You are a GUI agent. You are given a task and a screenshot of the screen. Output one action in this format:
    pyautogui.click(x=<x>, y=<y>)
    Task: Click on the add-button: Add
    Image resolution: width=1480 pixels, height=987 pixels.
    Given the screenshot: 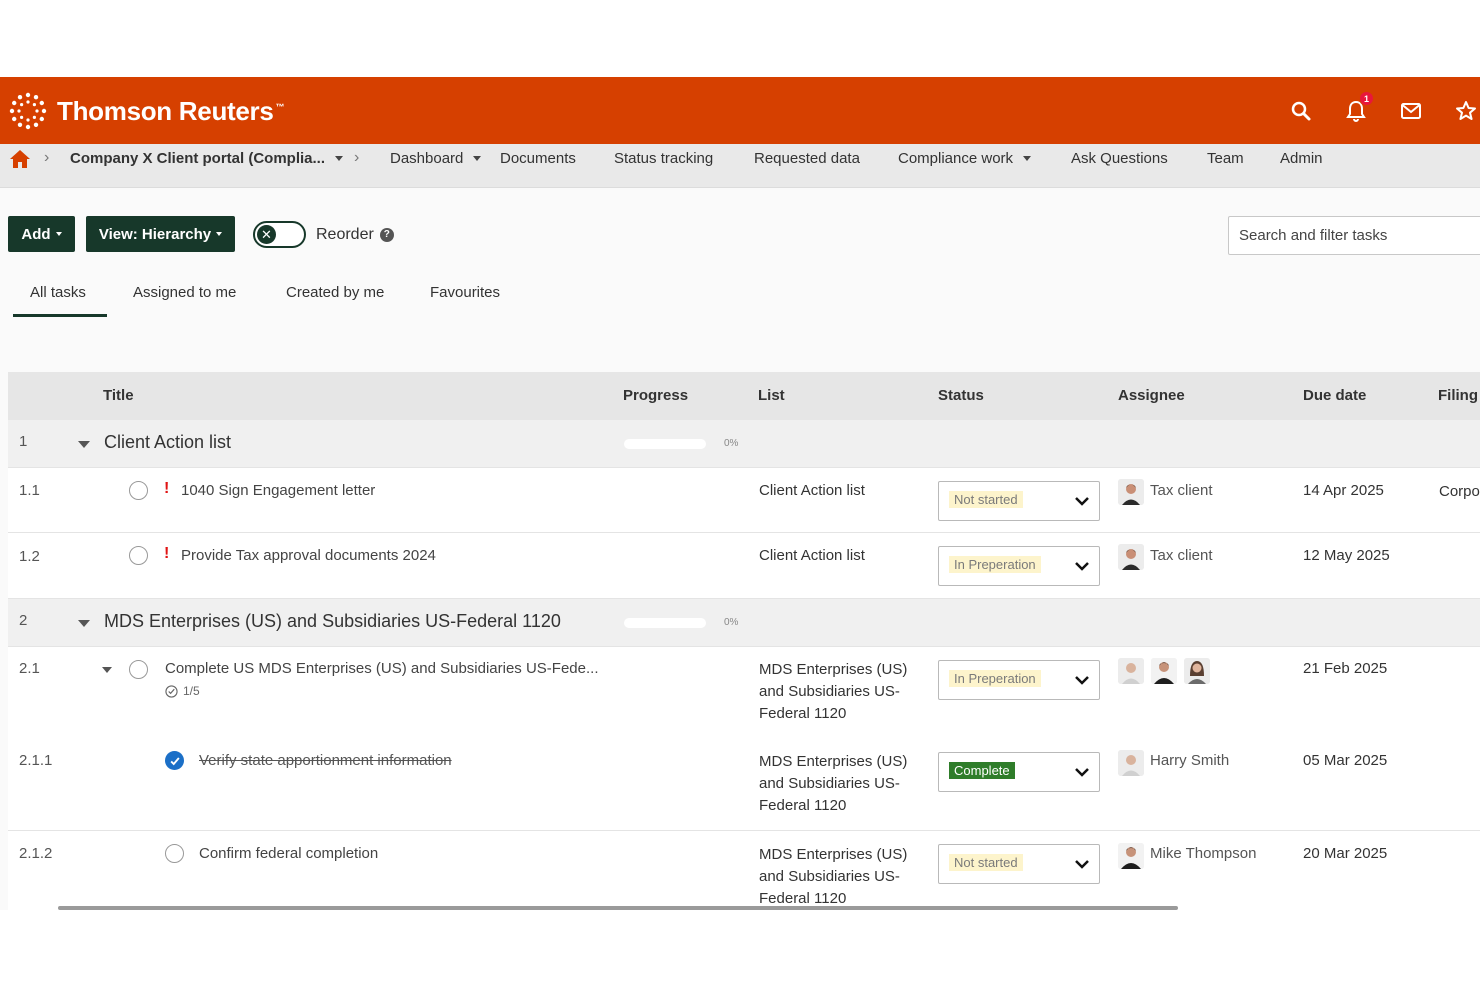 What is the action you would take?
    pyautogui.click(x=41, y=234)
    